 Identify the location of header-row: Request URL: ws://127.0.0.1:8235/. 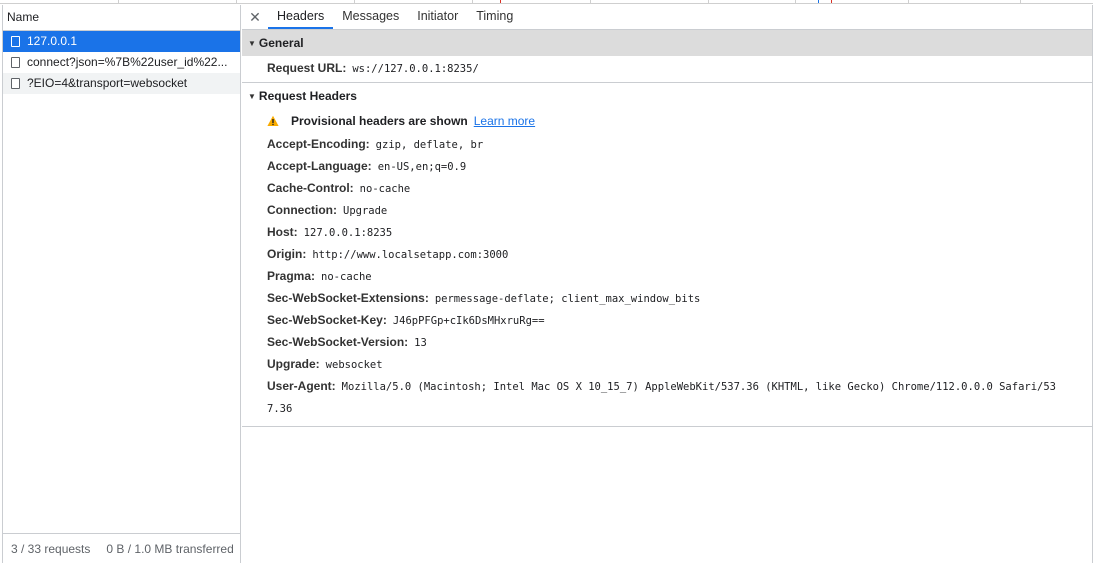
(667, 69).